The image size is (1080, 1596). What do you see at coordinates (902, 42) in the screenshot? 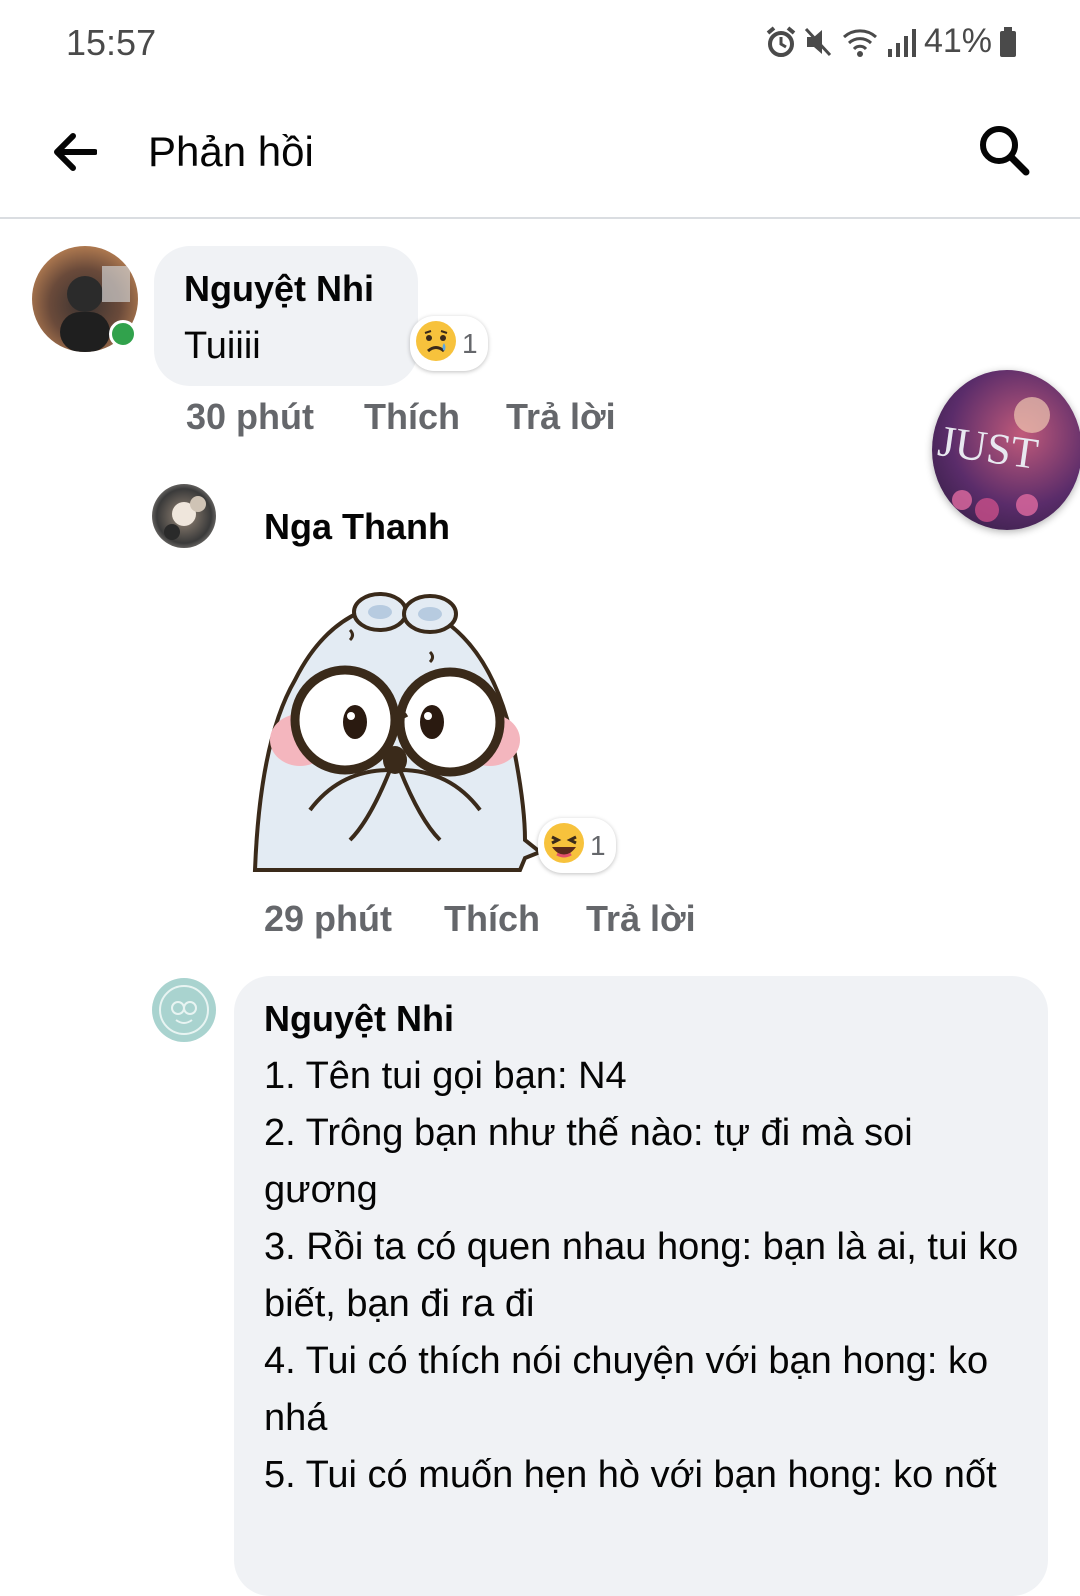
I see `signal-icon` at bounding box center [902, 42].